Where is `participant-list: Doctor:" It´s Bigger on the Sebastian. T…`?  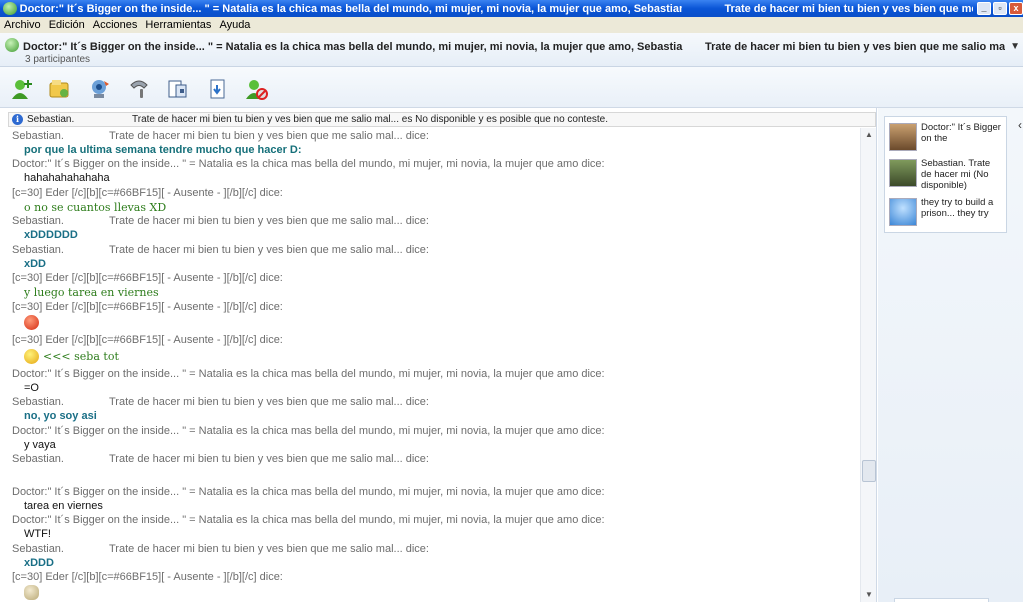
participant-list: Doctor:" It´s Bigger on the Sebastian. T… is located at coordinates (945, 174).